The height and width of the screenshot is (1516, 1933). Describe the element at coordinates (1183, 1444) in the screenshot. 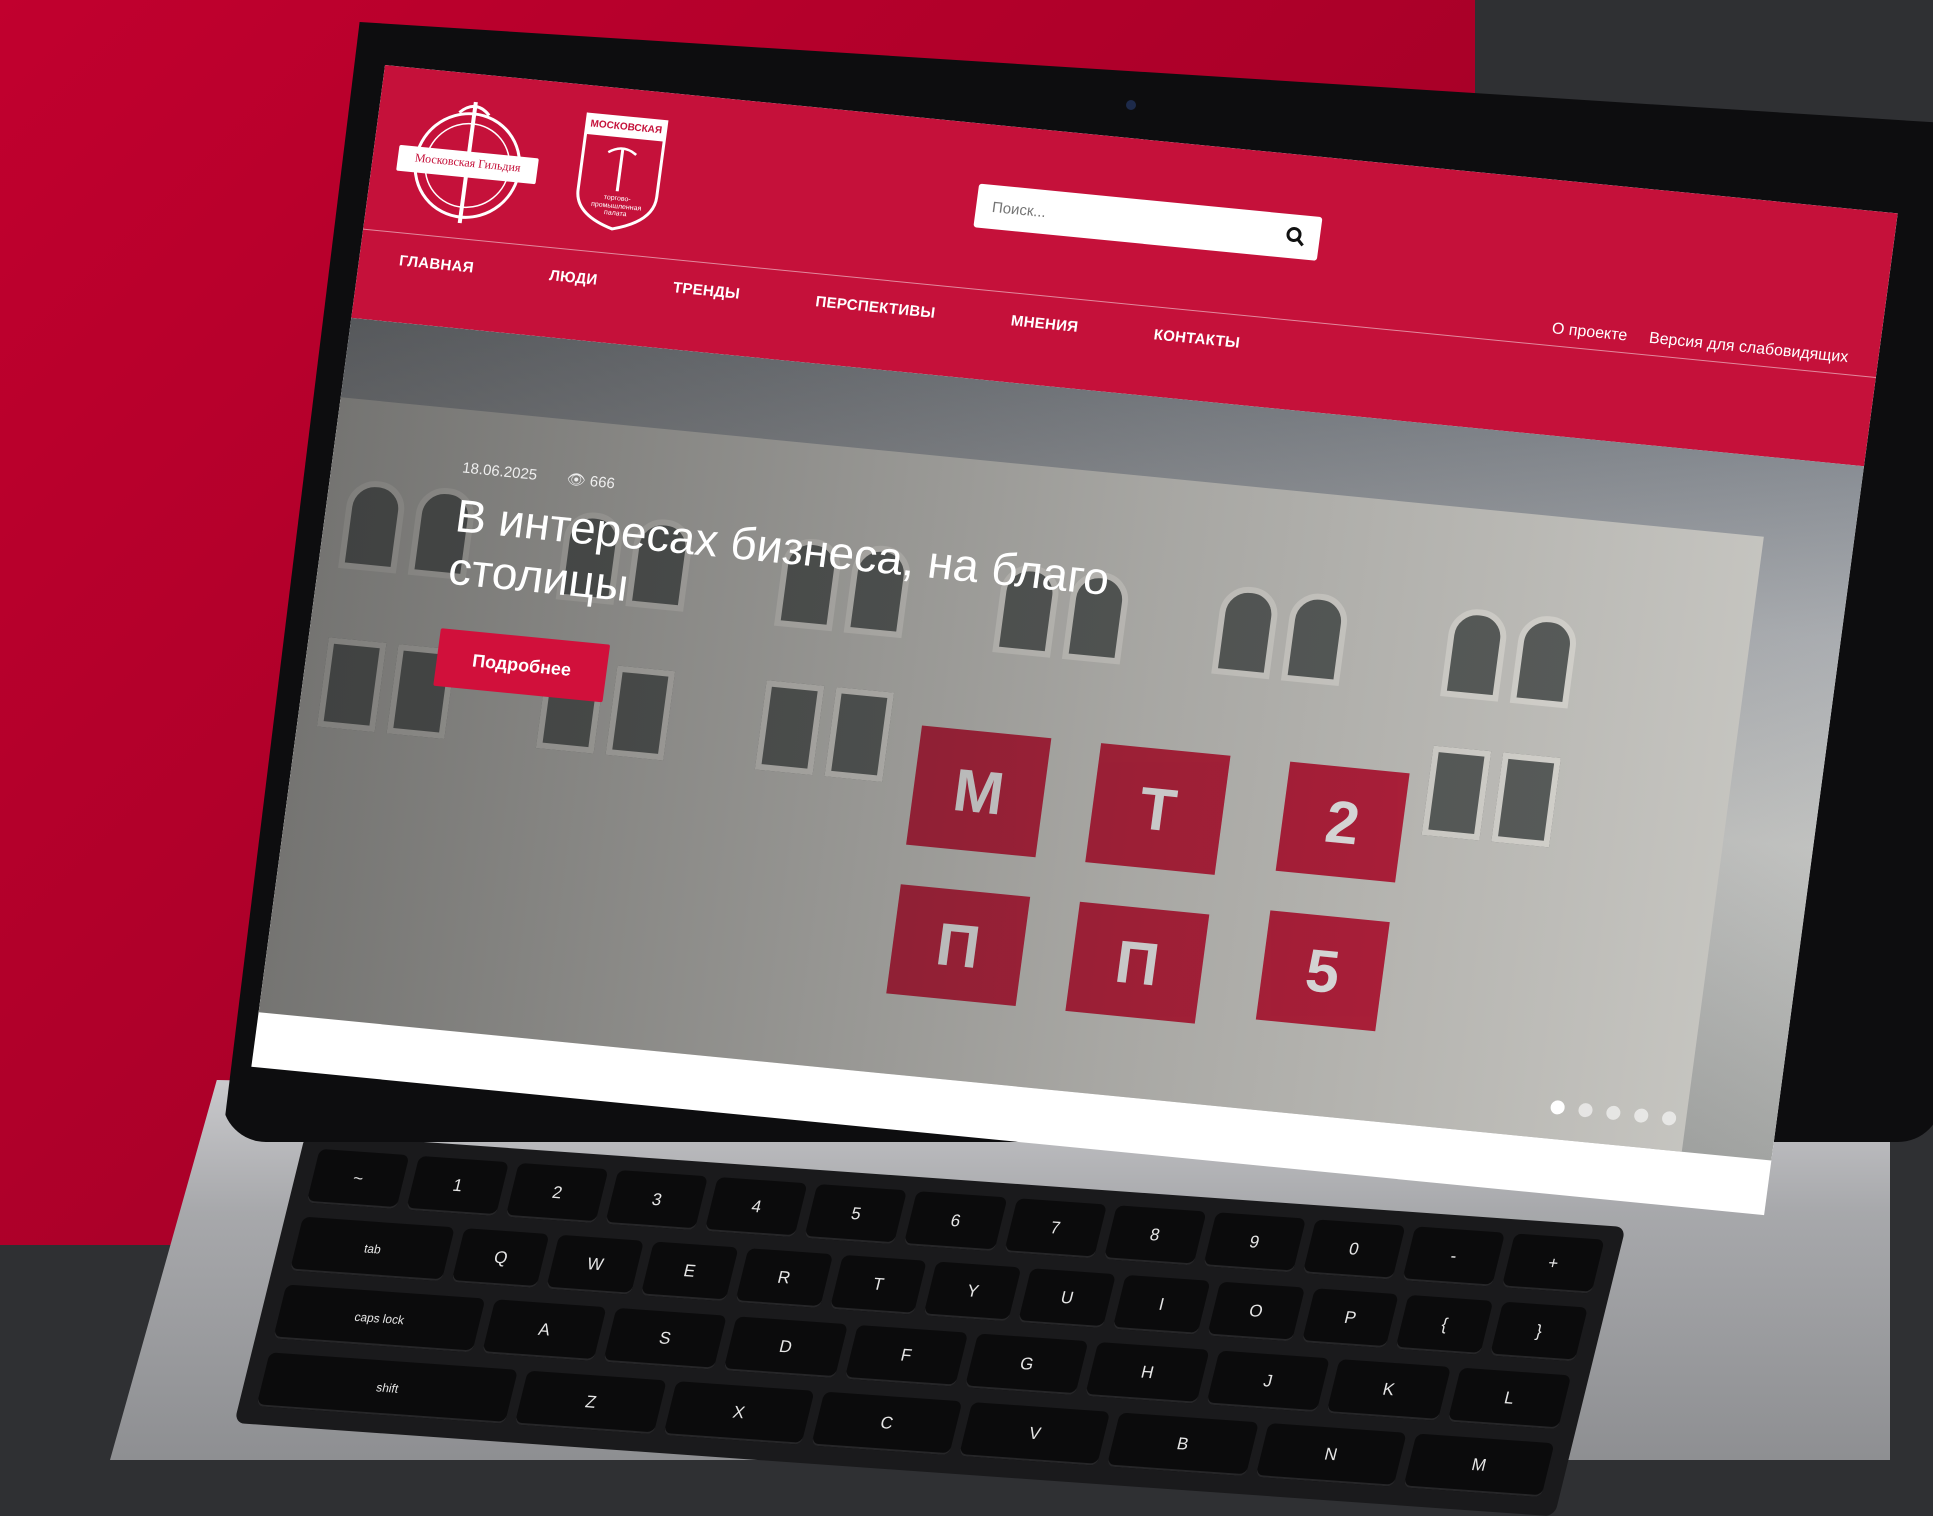

I see `key: B` at that location.